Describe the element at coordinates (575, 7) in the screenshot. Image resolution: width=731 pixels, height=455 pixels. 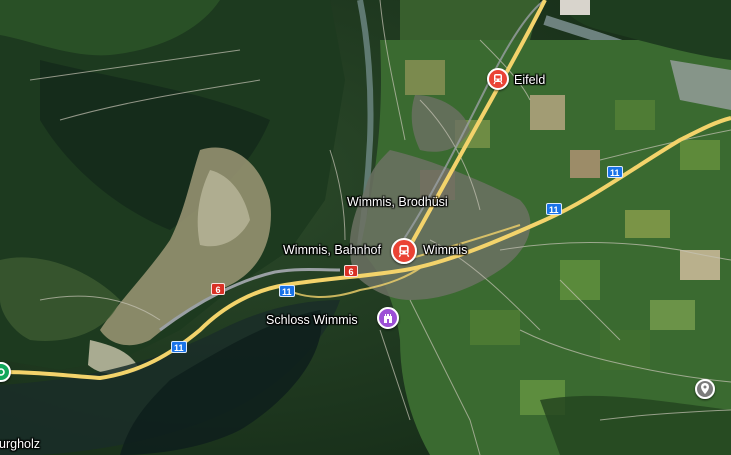
I see `building-ne` at that location.